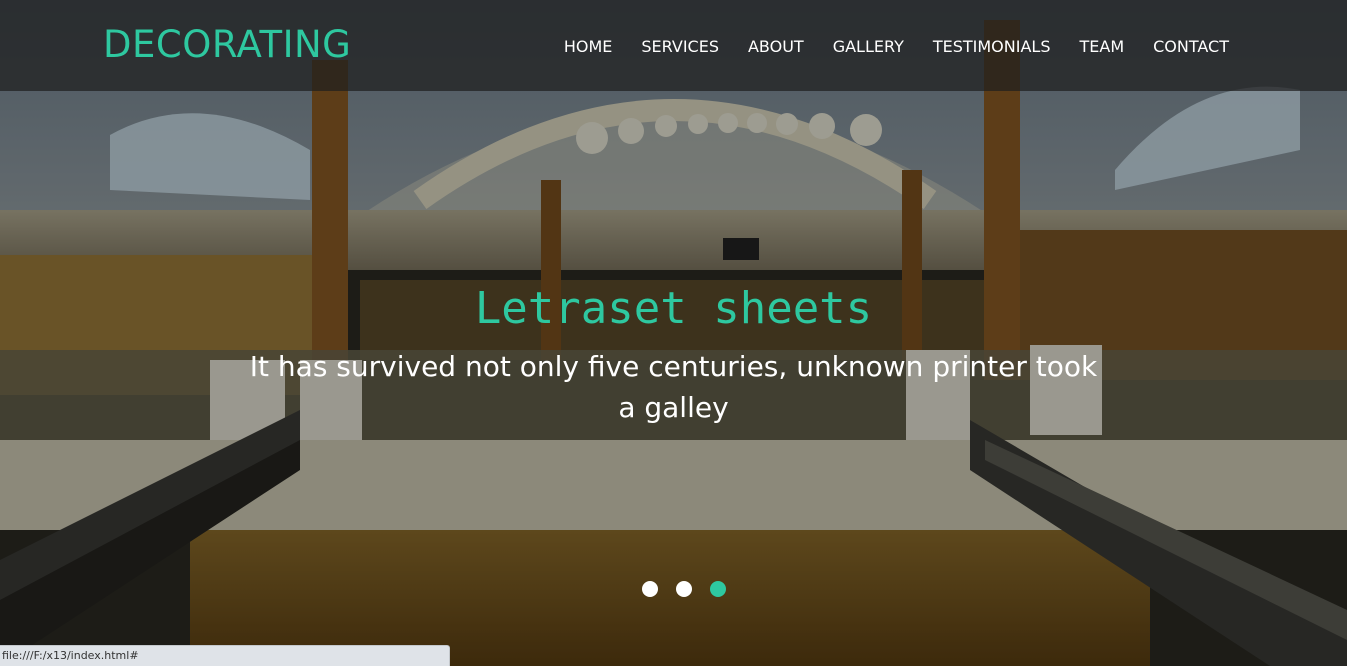  I want to click on nav-link-contact: CONTACT, so click(1191, 46).